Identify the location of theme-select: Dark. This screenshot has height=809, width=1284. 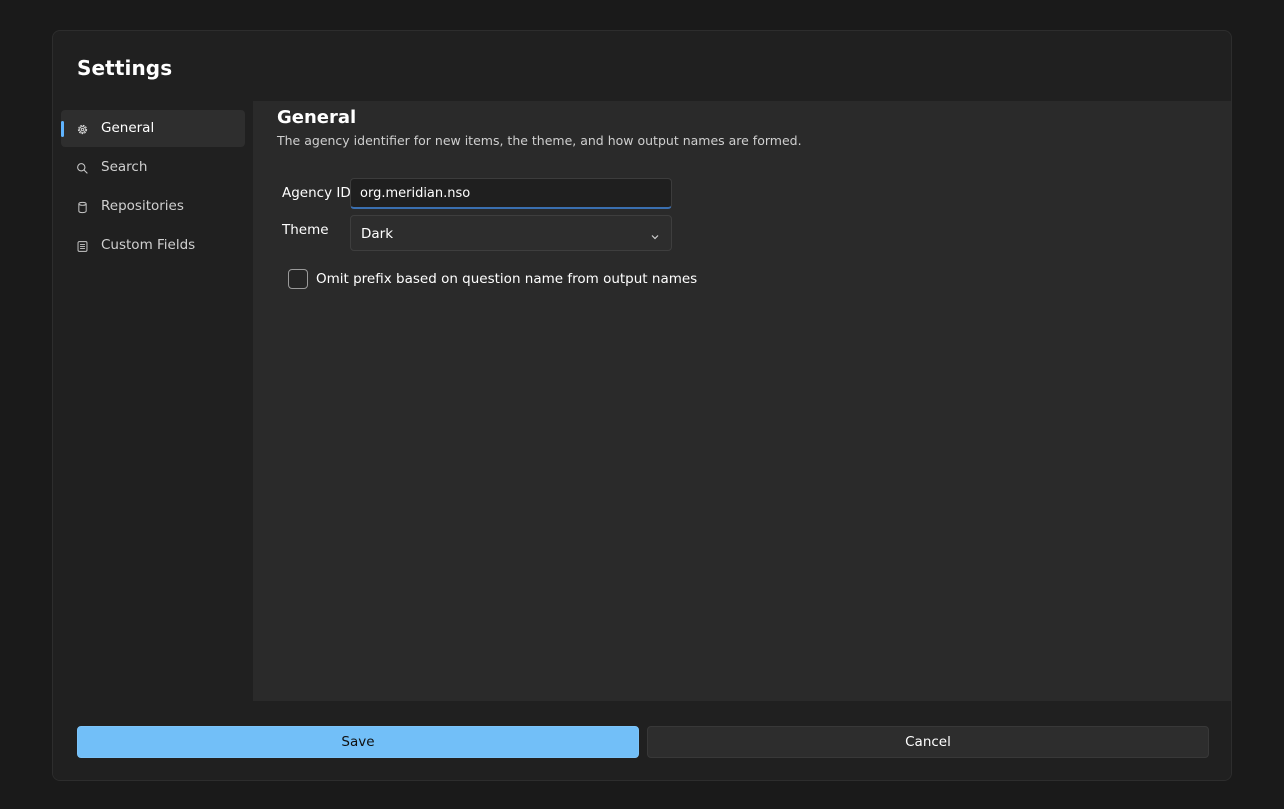
(511, 233).